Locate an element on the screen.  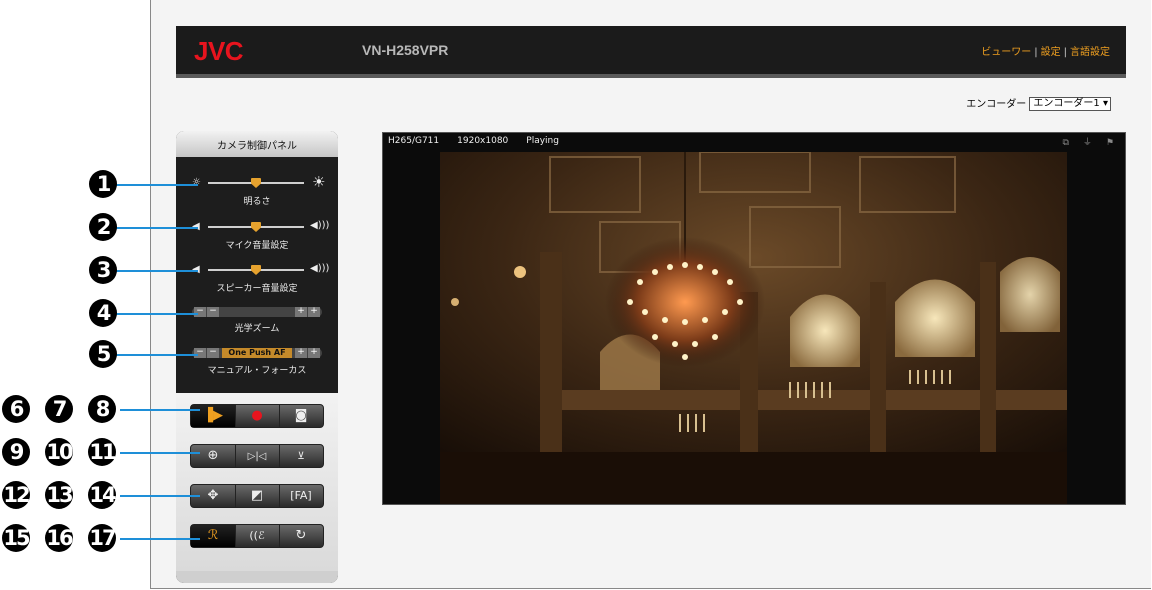
area-zoom-button: ◩ is located at coordinates (257, 496).